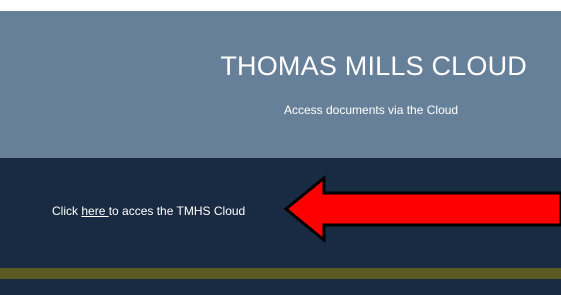  Describe the element at coordinates (67, 211) in the screenshot. I see `access-prefix: Click` at that location.